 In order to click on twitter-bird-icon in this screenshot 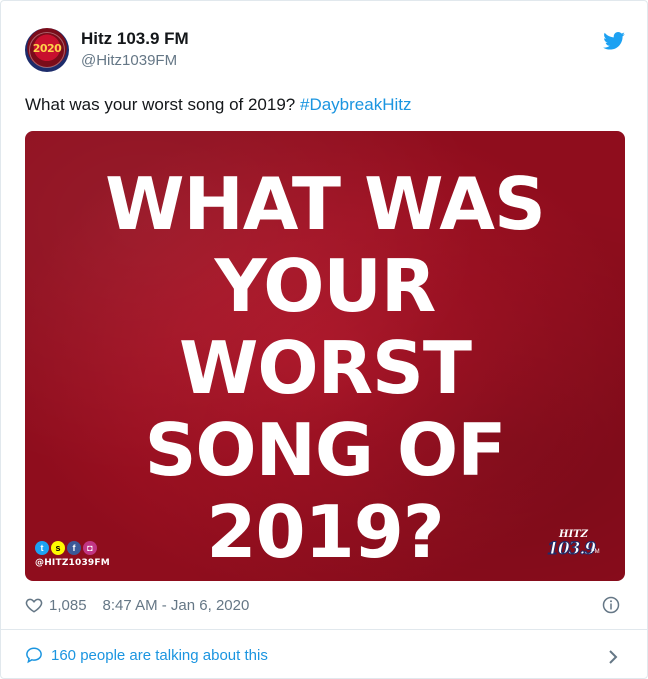, I will do `click(614, 41)`.